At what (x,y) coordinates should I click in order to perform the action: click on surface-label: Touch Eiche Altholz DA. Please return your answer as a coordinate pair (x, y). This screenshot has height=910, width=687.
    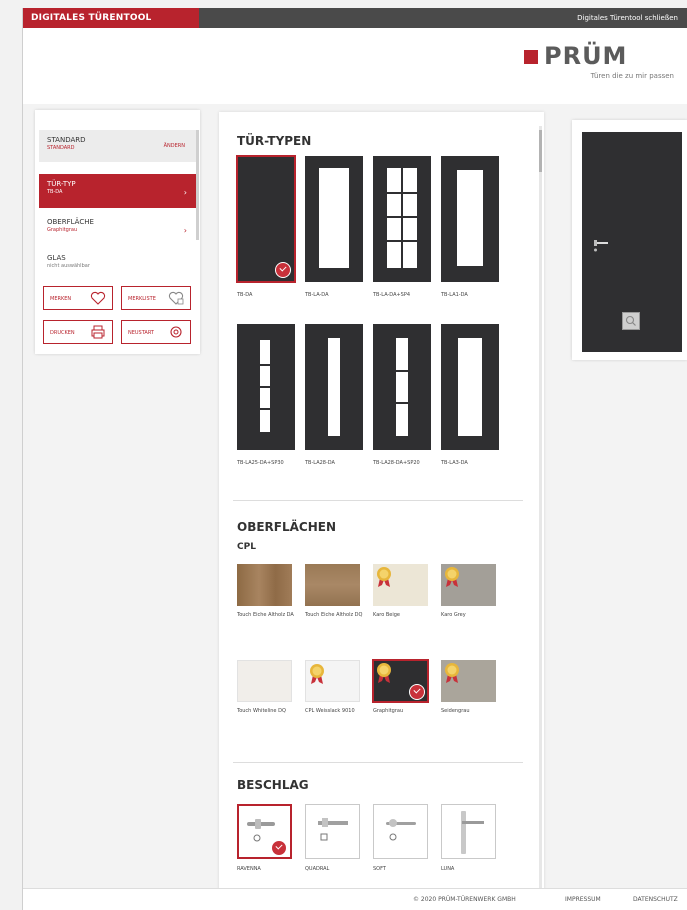
    Looking at the image, I should click on (265, 615).